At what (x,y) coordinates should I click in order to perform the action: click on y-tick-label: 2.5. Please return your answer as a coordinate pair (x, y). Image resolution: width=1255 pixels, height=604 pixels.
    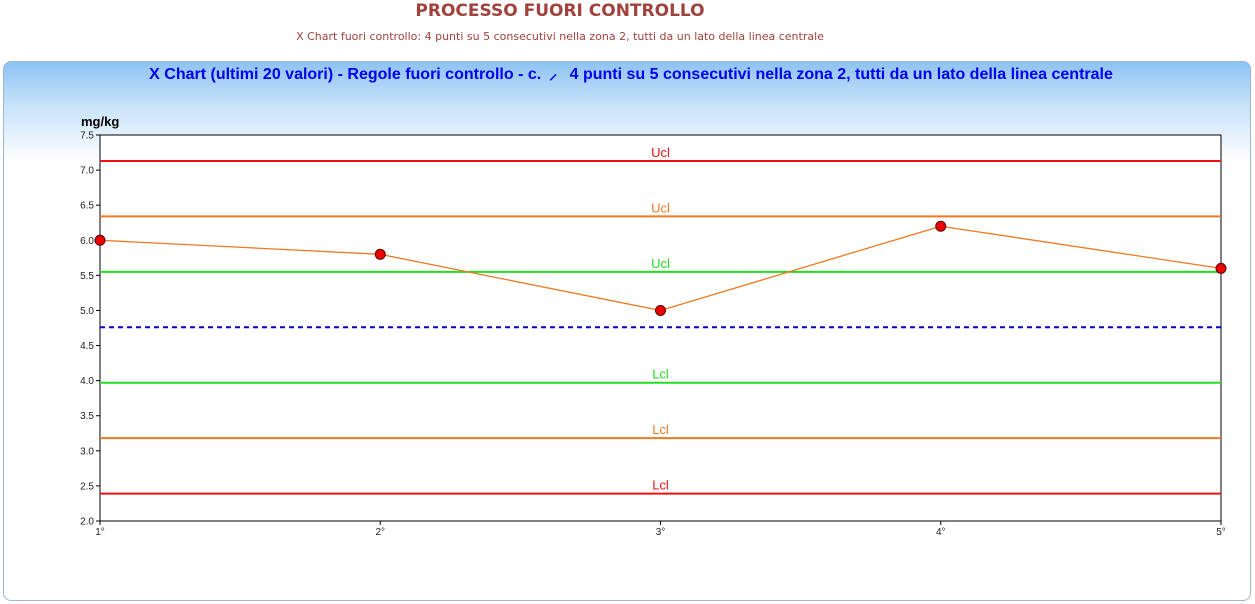
    Looking at the image, I should click on (87, 486).